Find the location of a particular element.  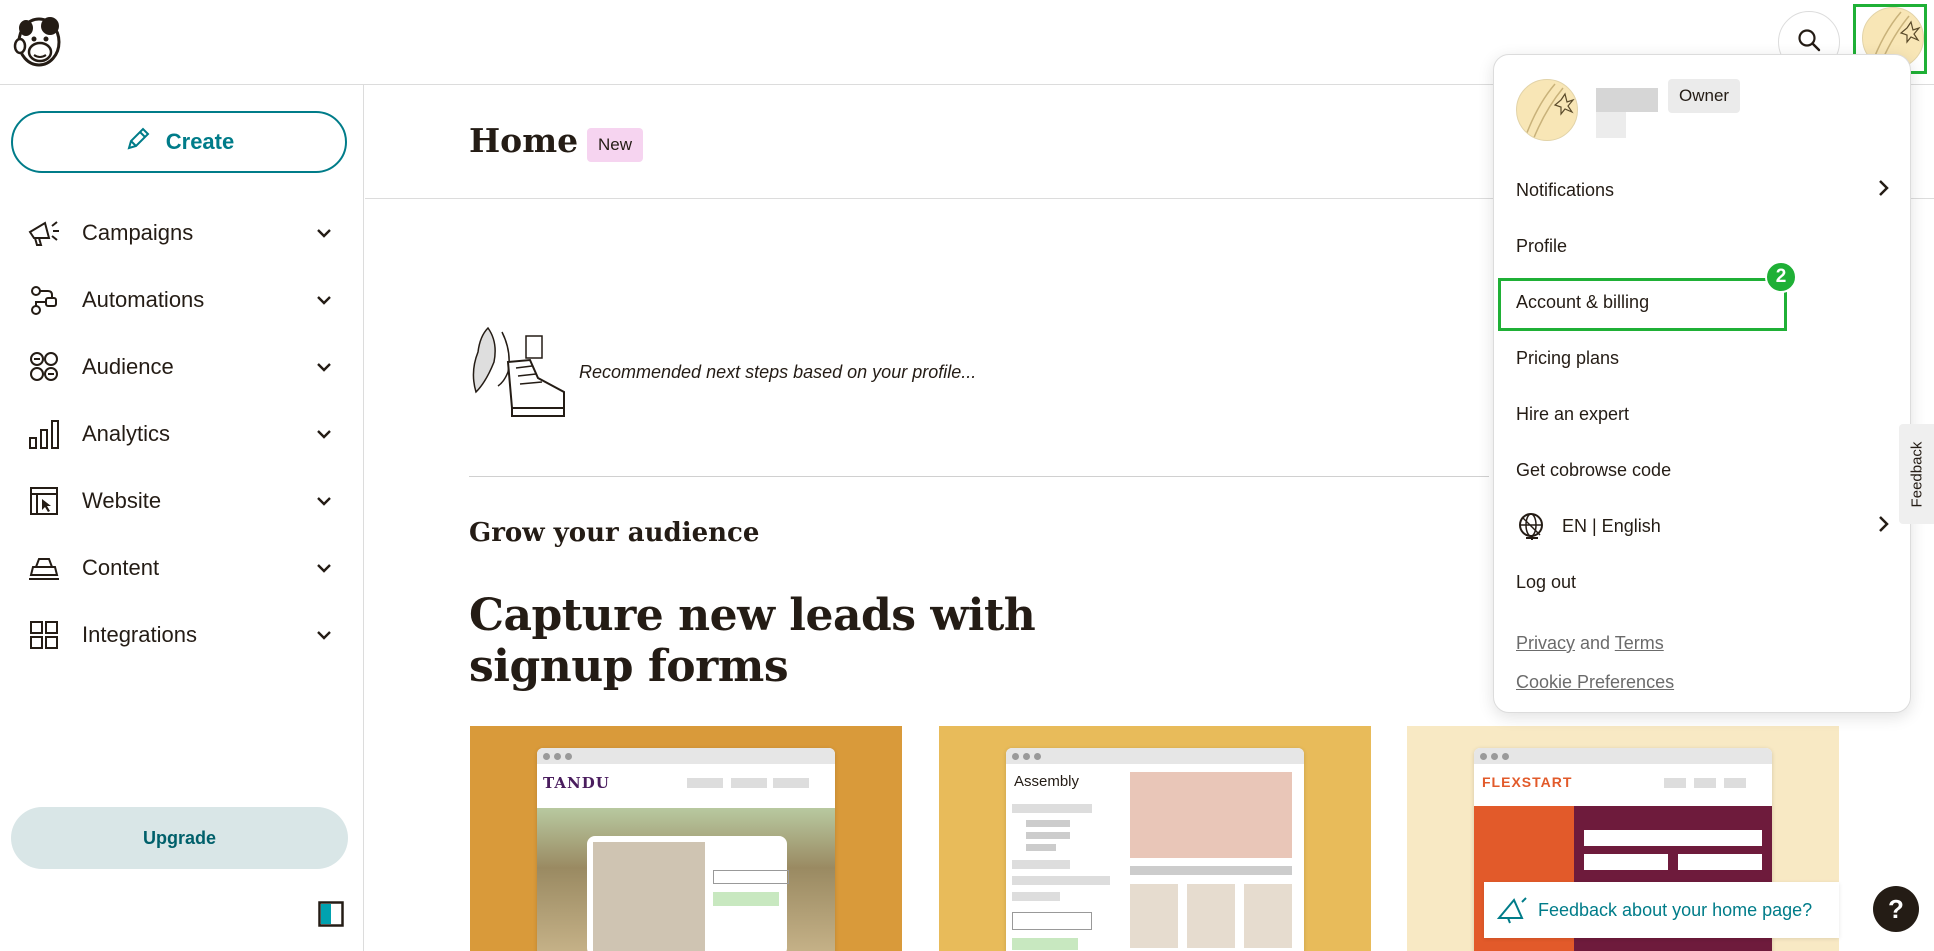

menu-item-pricing-plans: Pricing plans is located at coordinates (1703, 358).